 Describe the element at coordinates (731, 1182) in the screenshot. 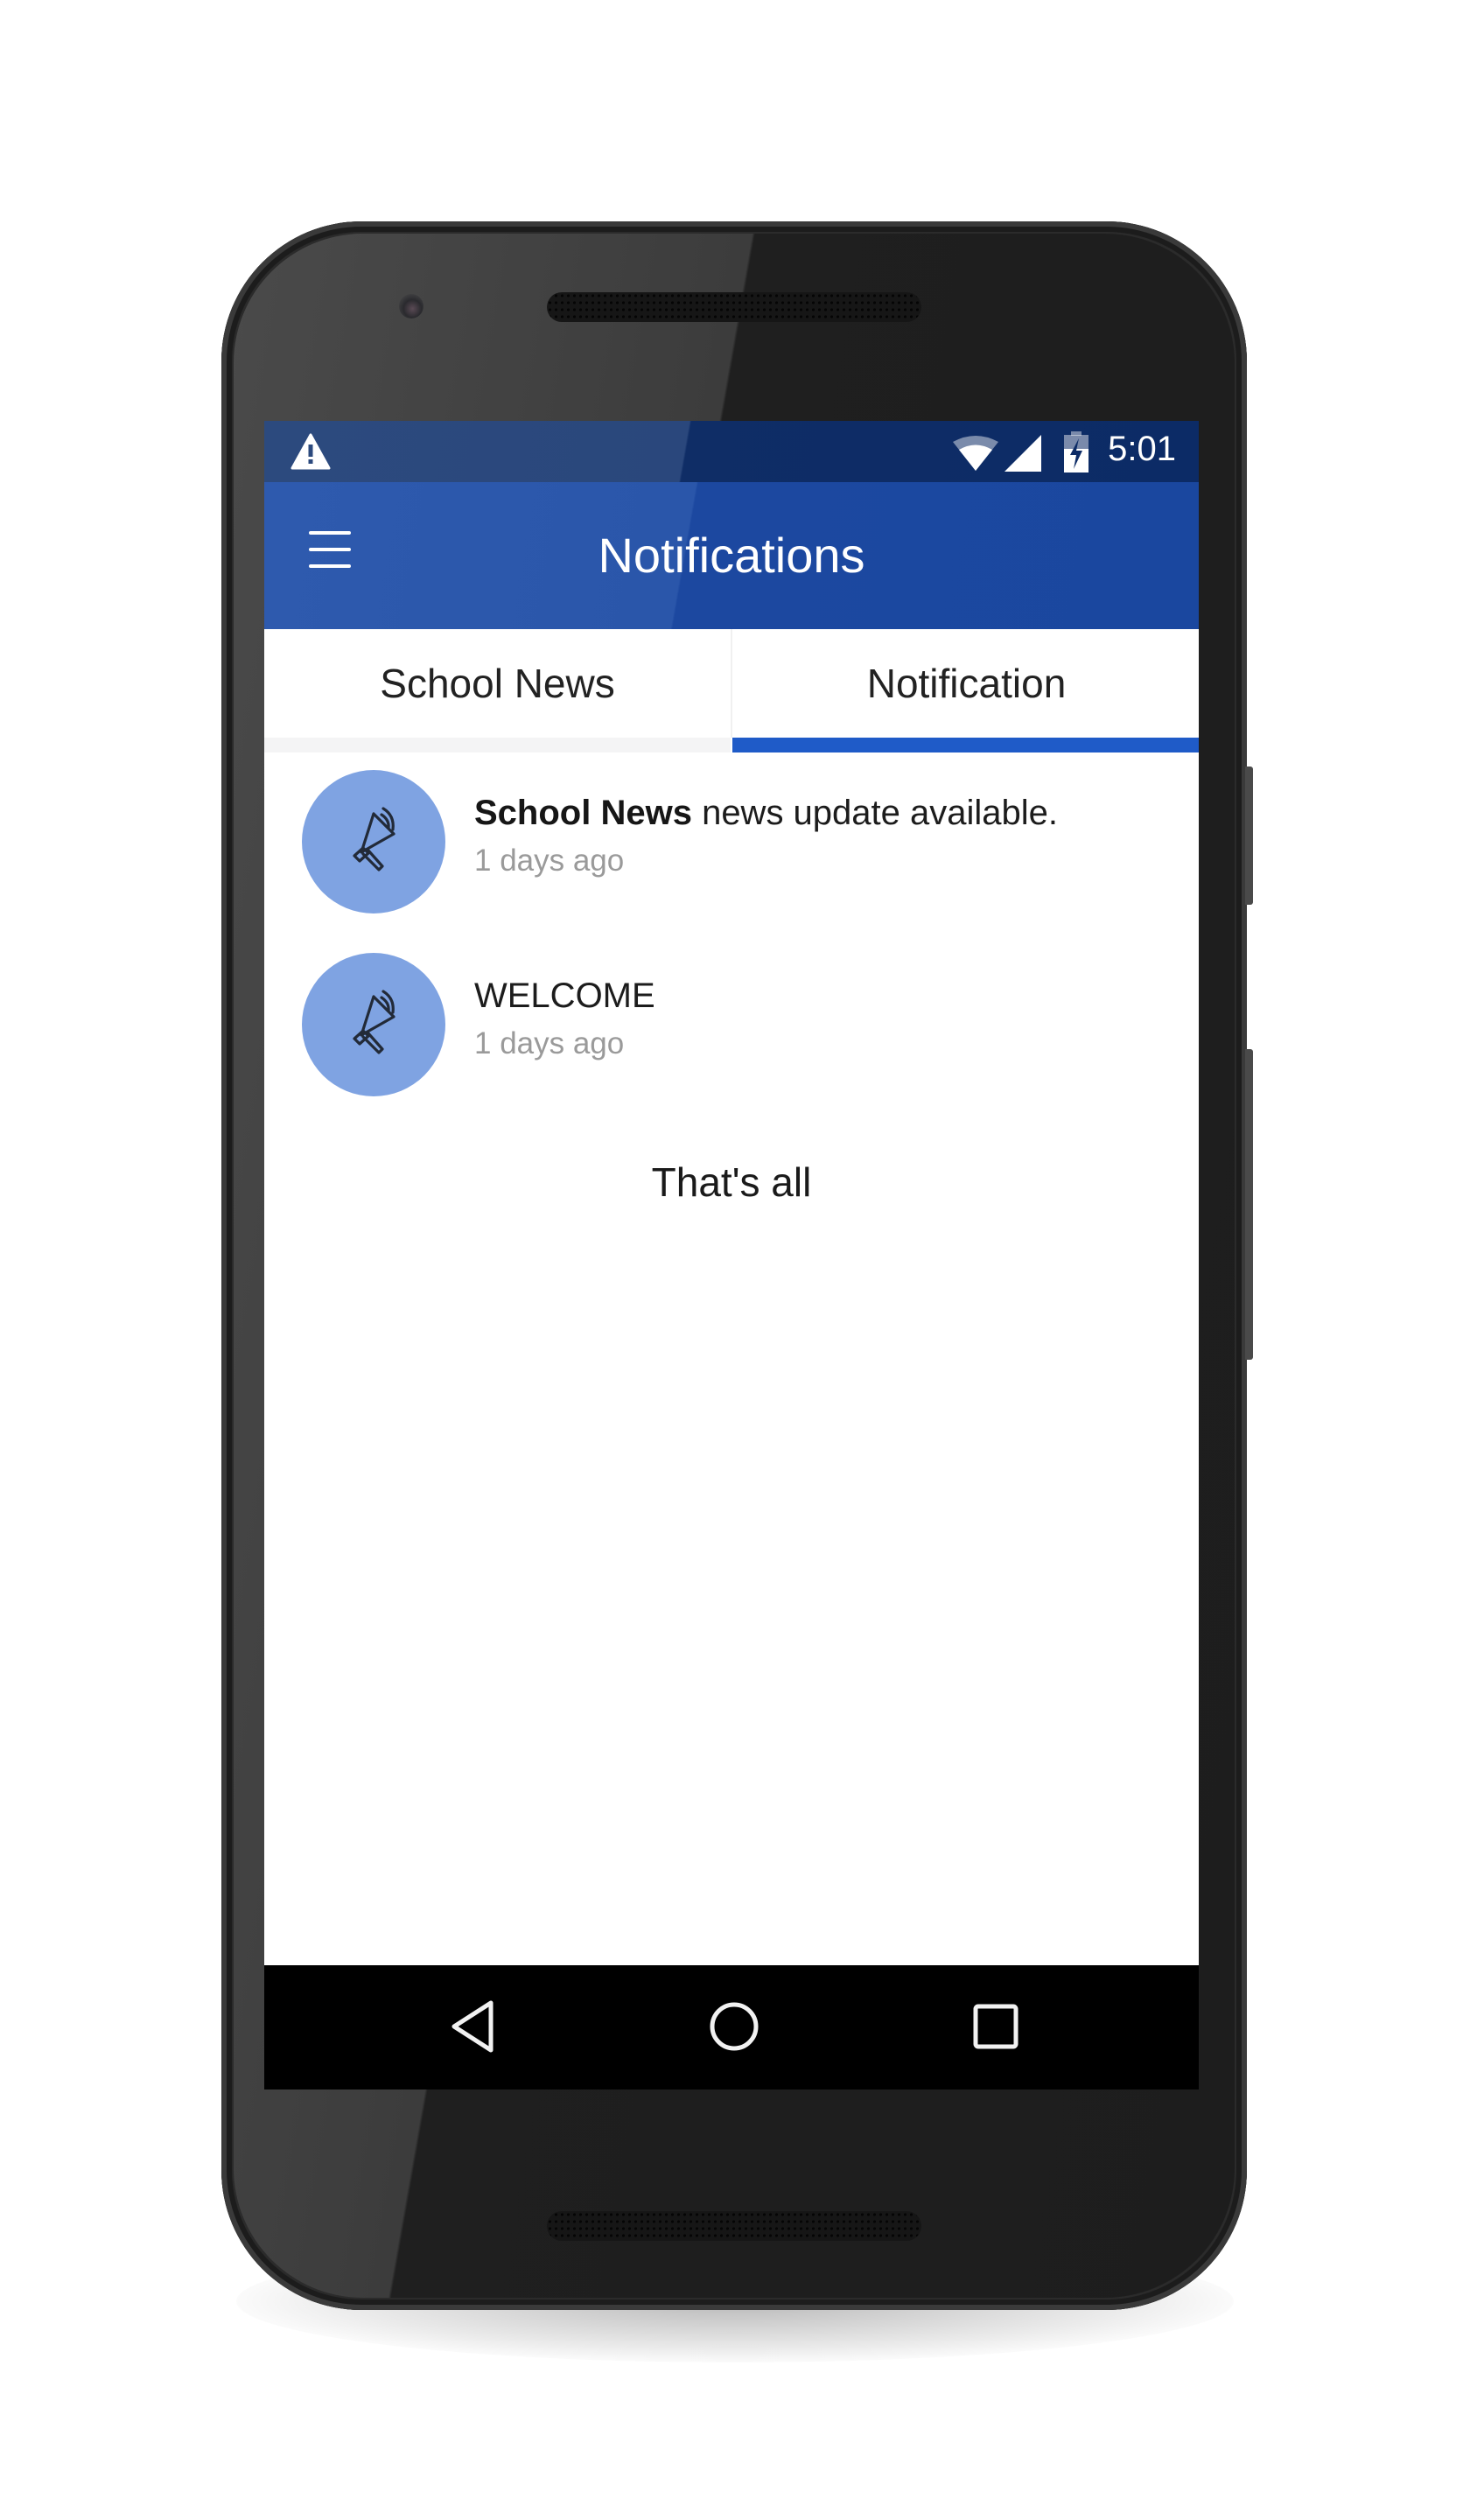

I see `list-end-text: That's all` at that location.